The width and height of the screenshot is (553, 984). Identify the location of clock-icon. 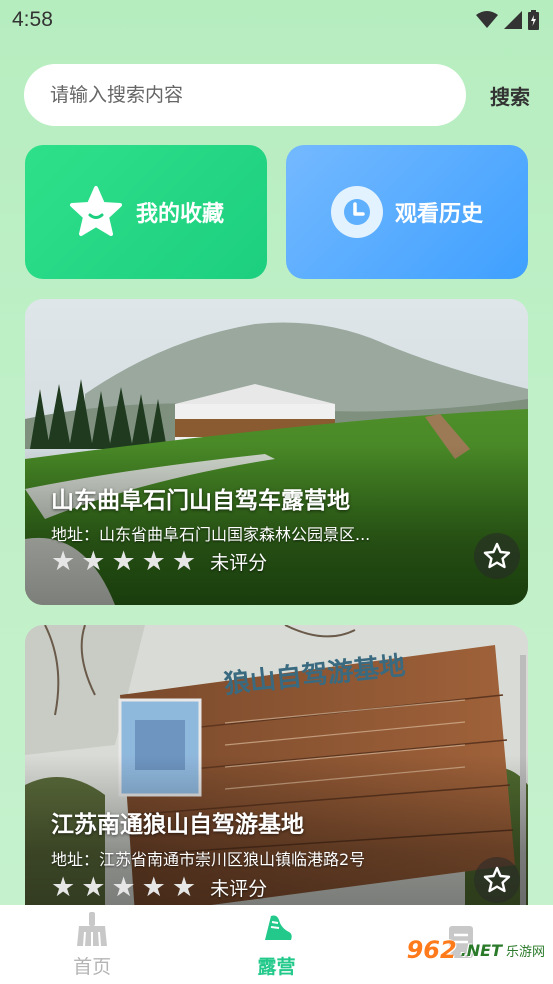
(356, 212).